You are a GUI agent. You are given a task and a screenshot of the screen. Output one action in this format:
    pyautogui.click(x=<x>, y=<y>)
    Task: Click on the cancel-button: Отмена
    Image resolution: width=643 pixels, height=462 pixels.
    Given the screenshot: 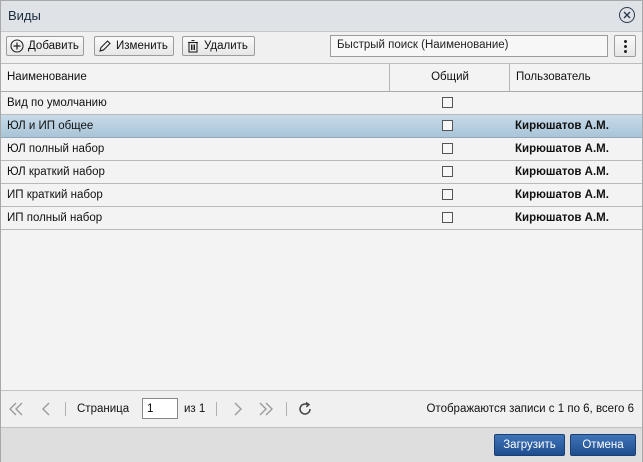 What is the action you would take?
    pyautogui.click(x=603, y=445)
    